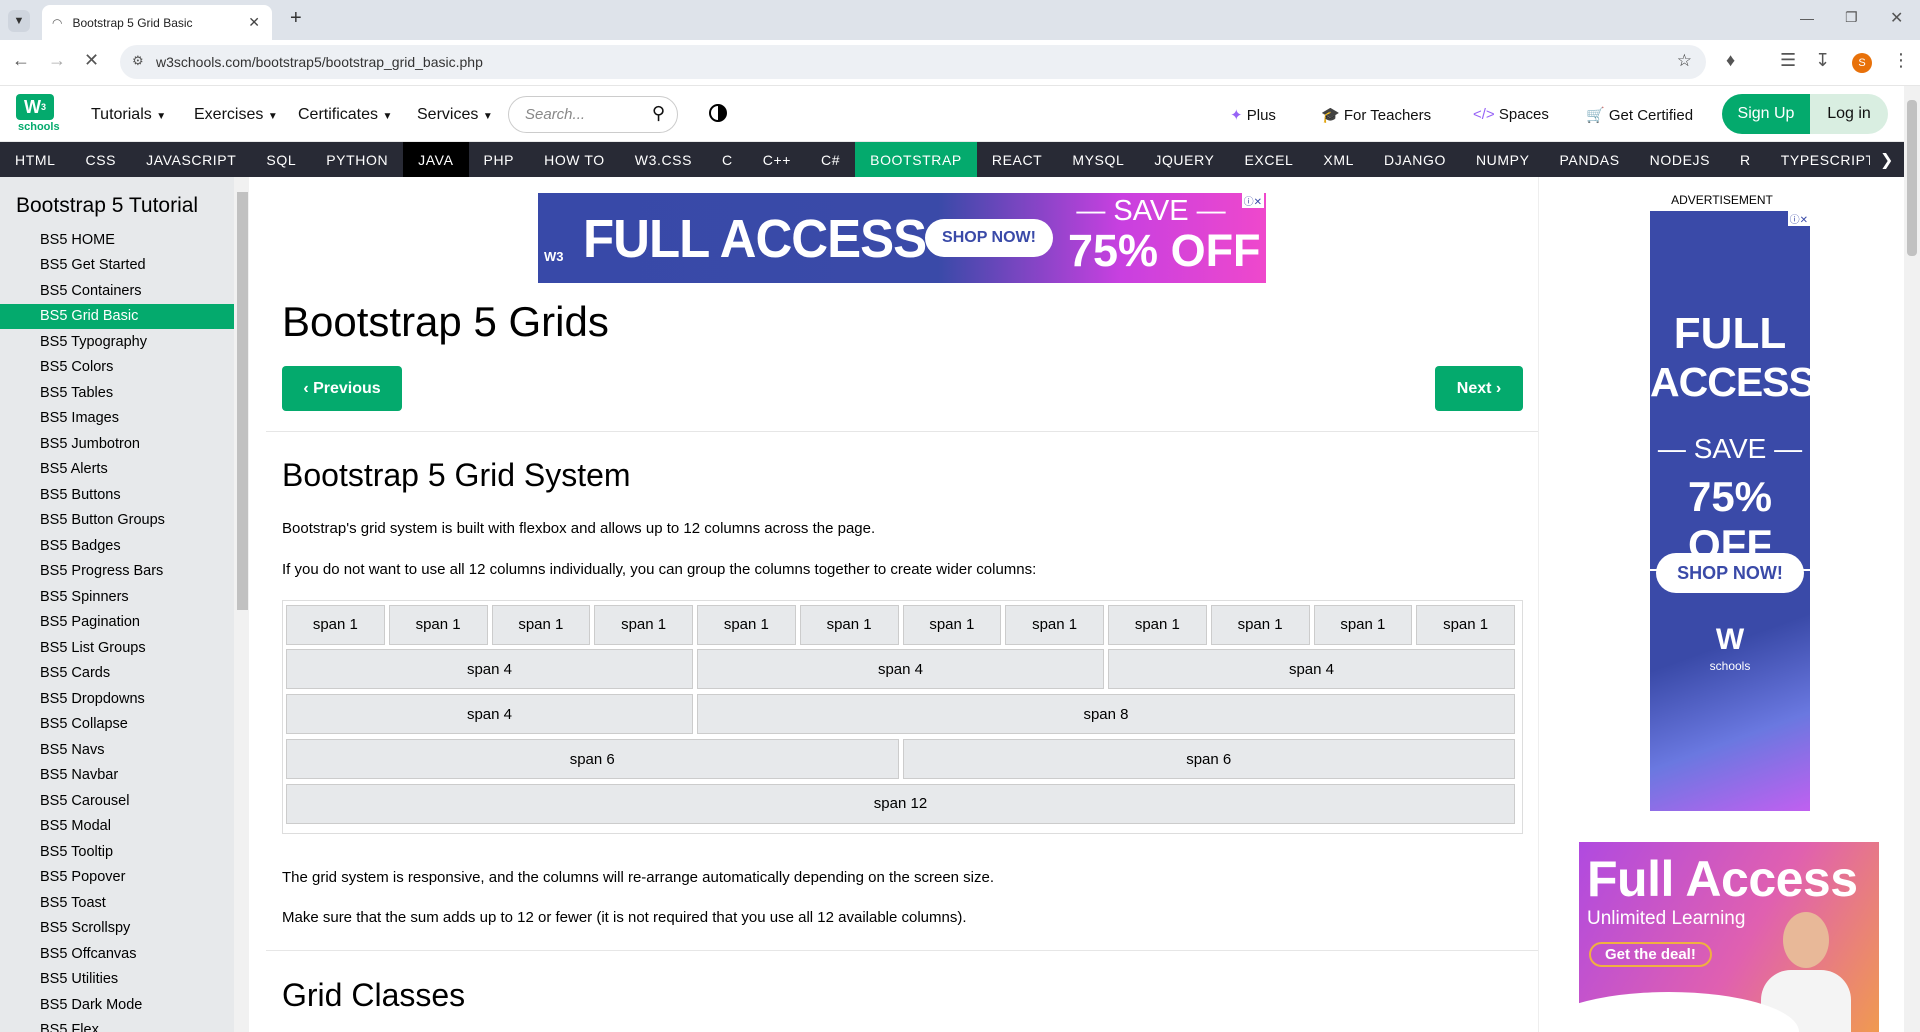 The image size is (1920, 1032). Describe the element at coordinates (1098, 159) in the screenshot. I see `topnav-item-mysql: MYSQL` at that location.